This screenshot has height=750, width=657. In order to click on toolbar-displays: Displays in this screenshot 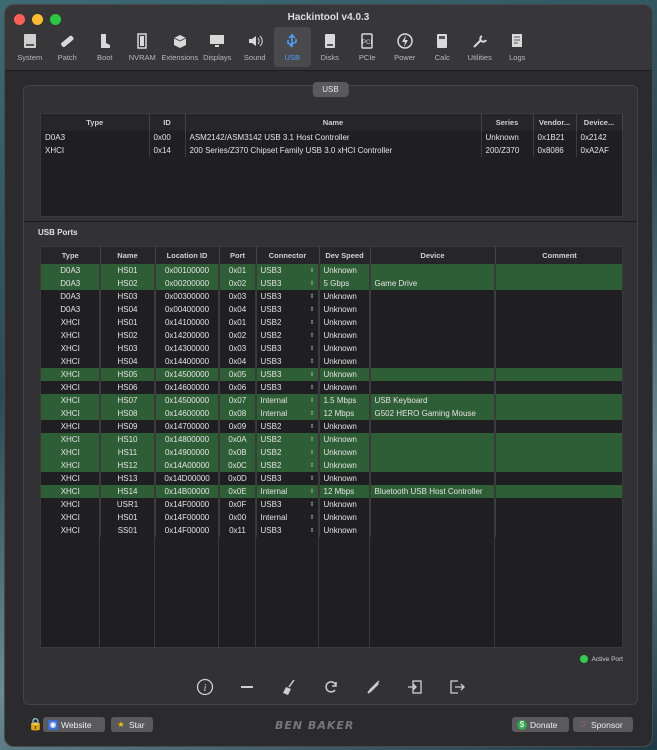, I will do `click(218, 47)`.